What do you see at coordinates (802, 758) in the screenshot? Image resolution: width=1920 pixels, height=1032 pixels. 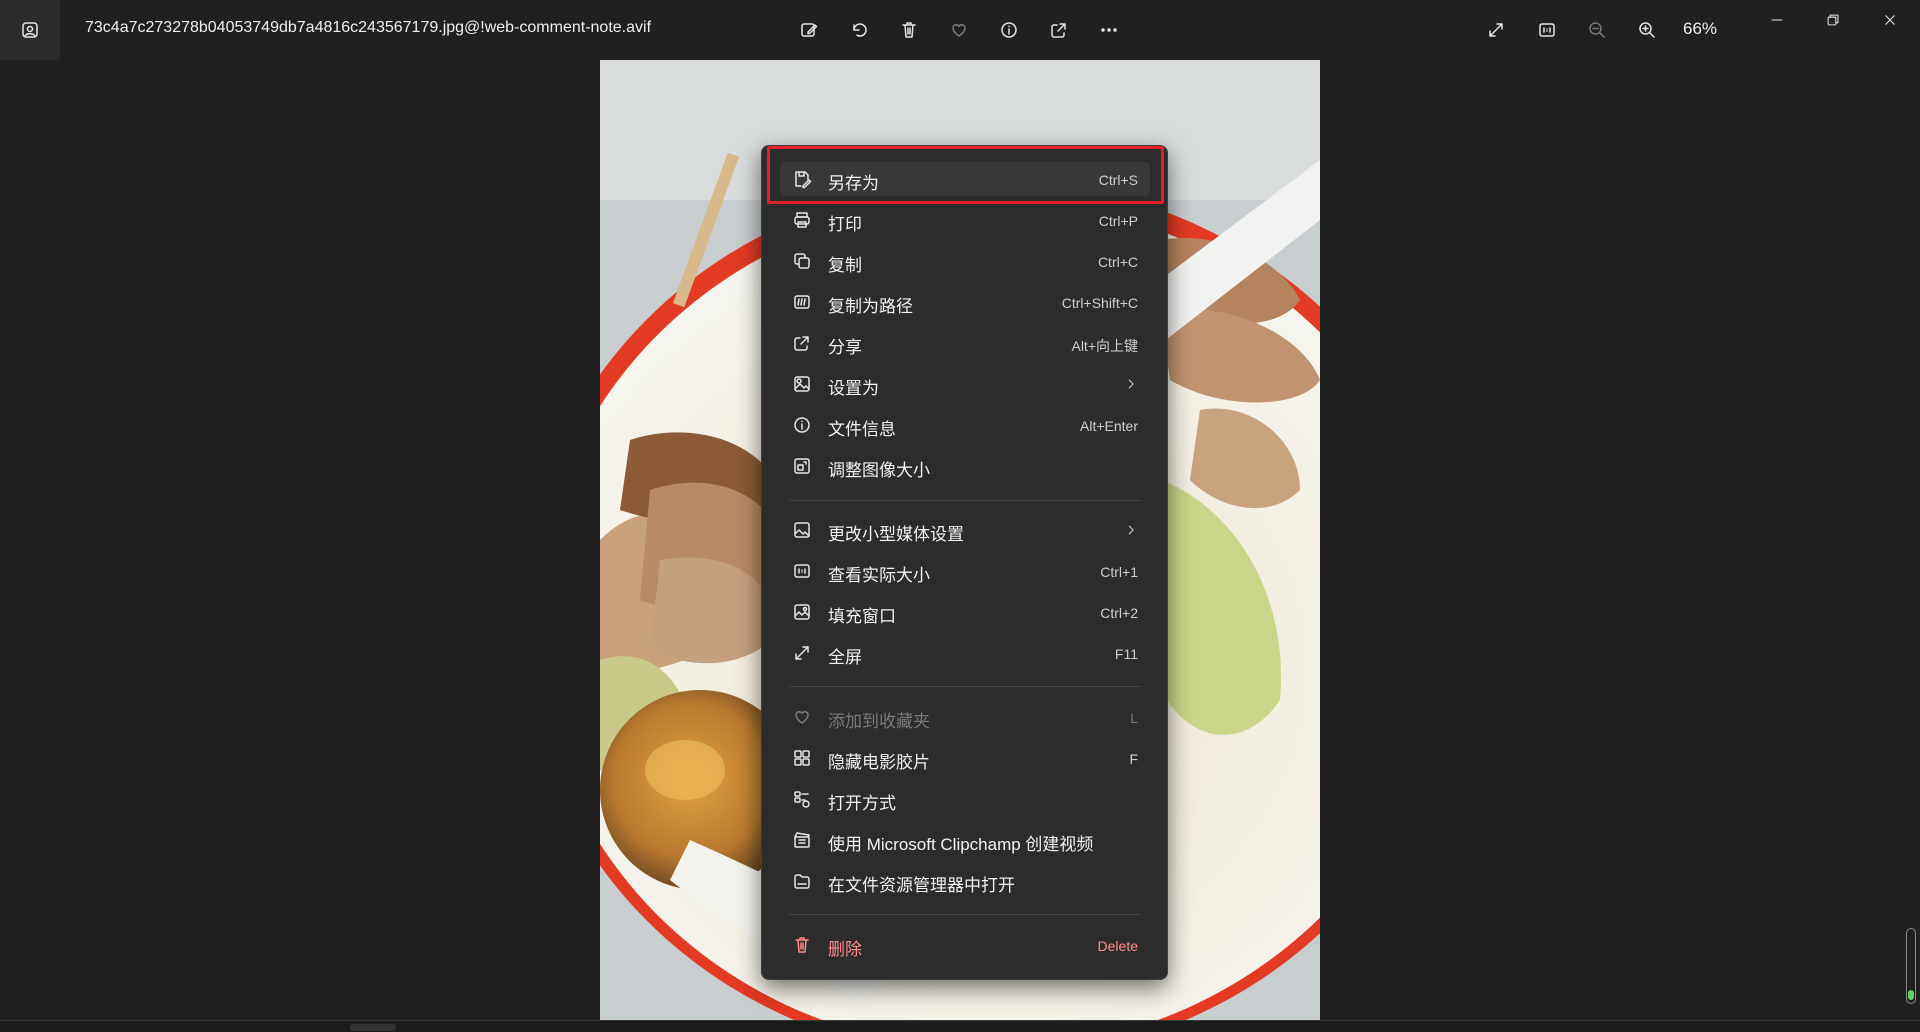 I see `filmstrip-icon` at bounding box center [802, 758].